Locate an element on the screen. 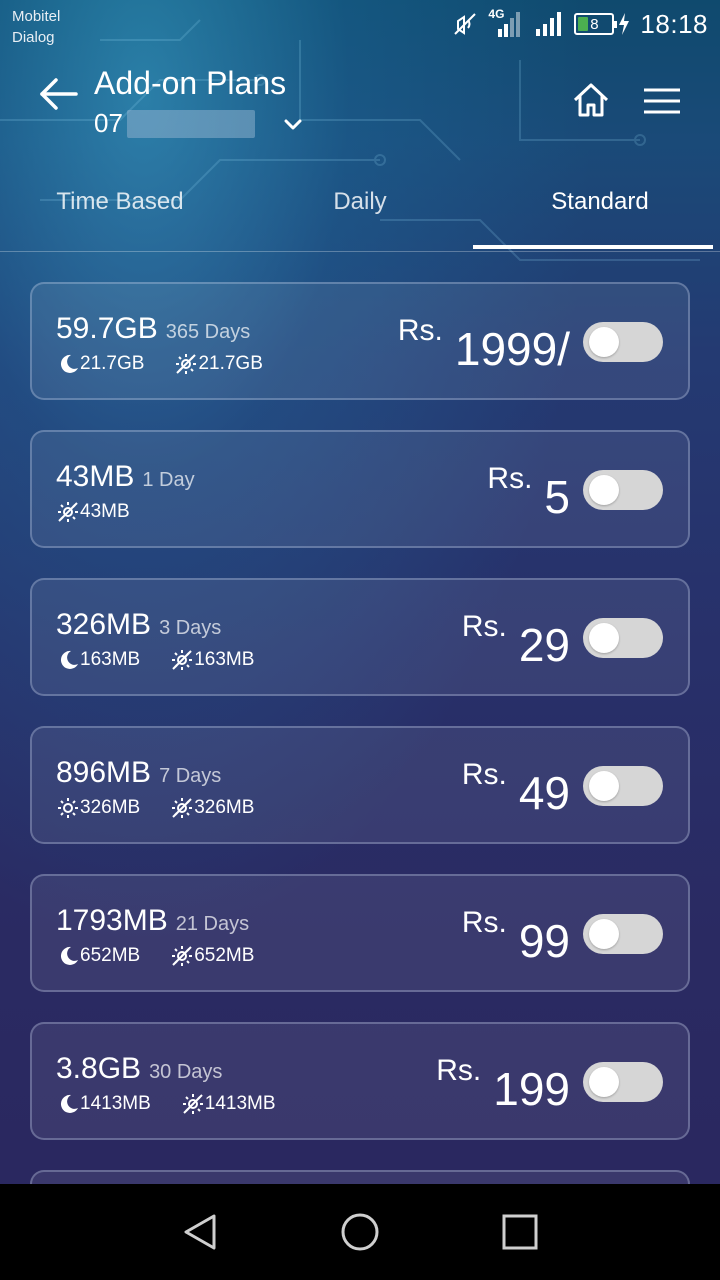 The width and height of the screenshot is (720, 1280). plan-volume: 3.8GB is located at coordinates (99, 1068).